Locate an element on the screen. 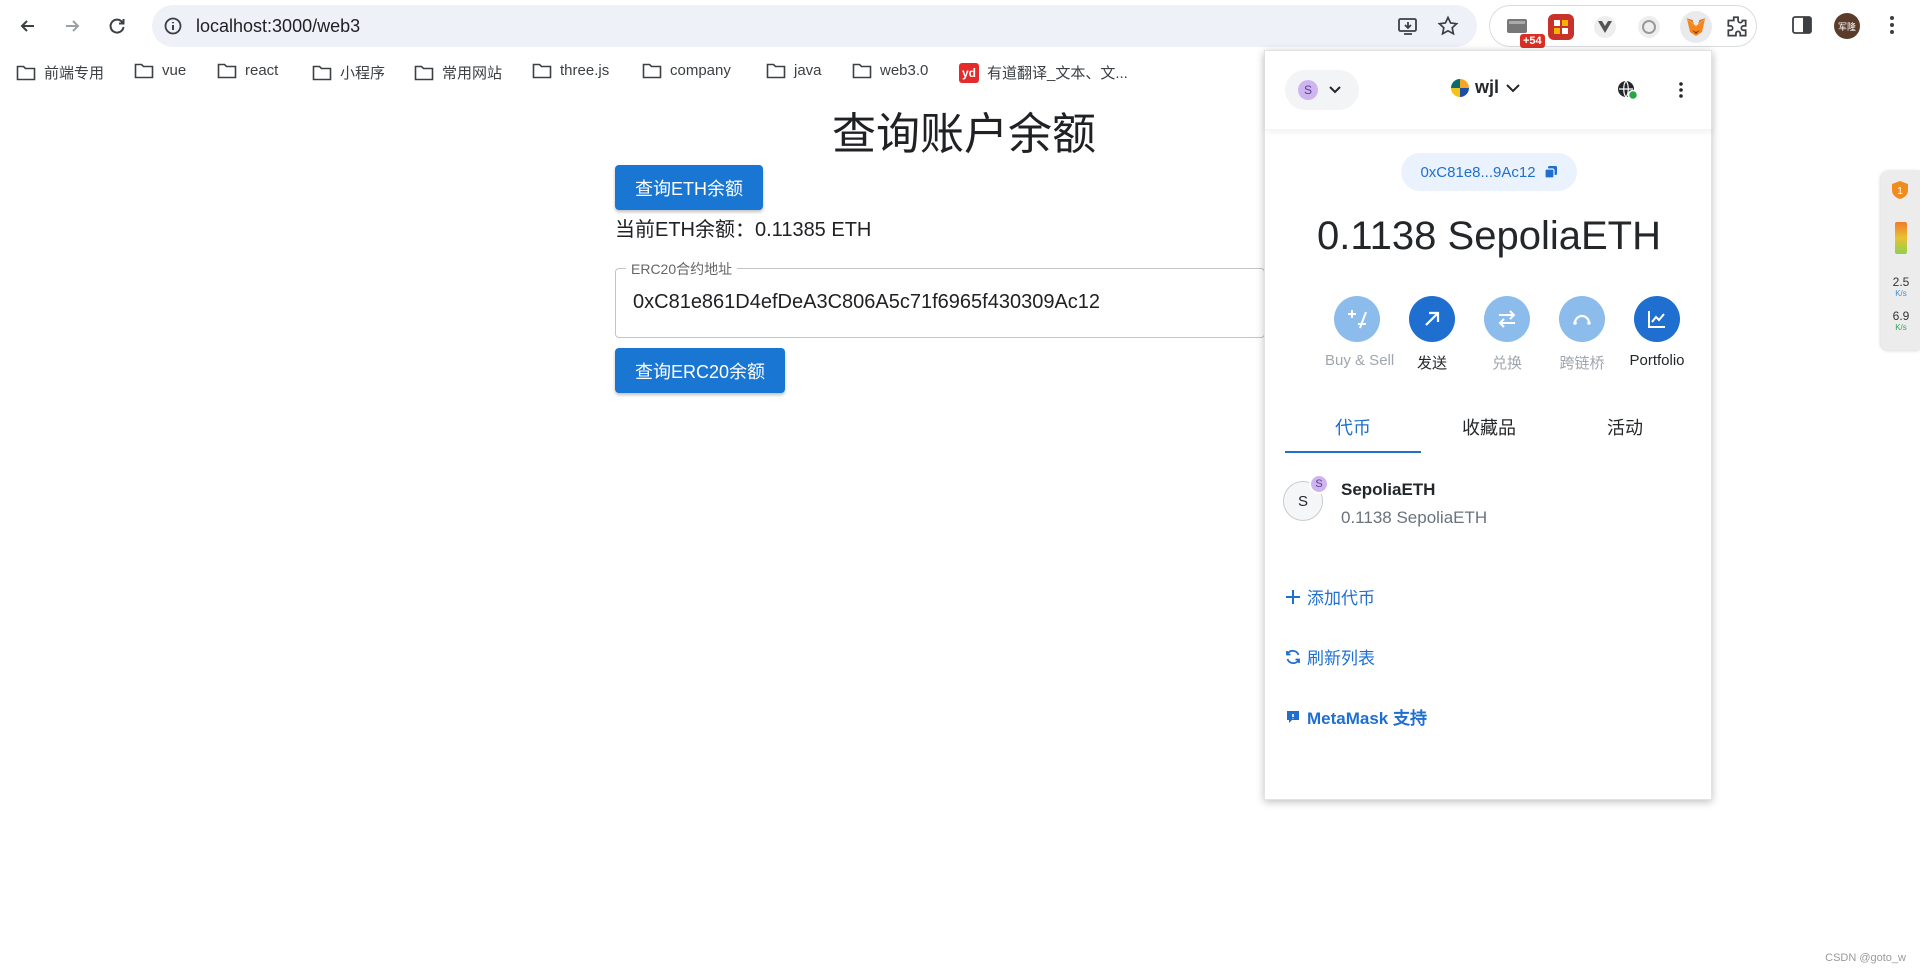 The width and height of the screenshot is (1920, 975). bookmark-star-icon is located at coordinates (1448, 26).